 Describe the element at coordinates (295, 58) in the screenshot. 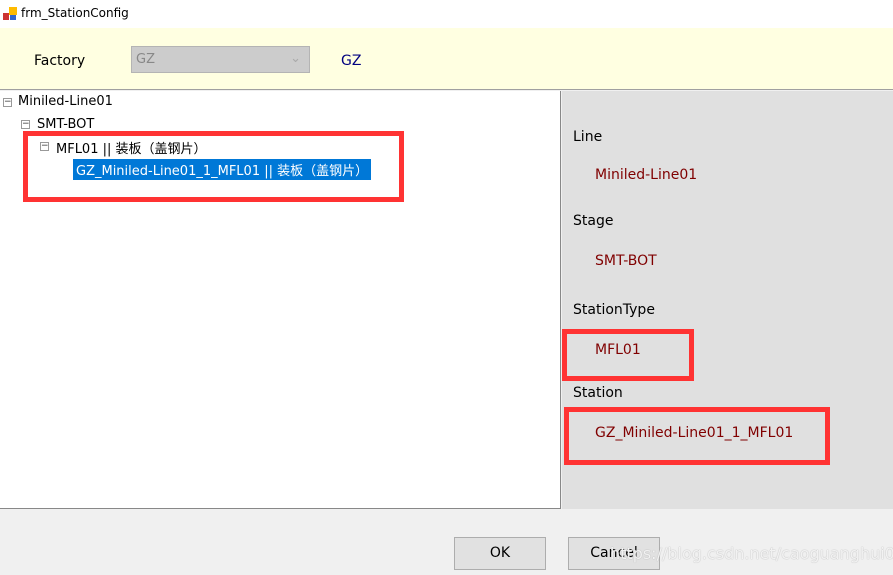

I see `chevron-down-icon: ⌄` at that location.